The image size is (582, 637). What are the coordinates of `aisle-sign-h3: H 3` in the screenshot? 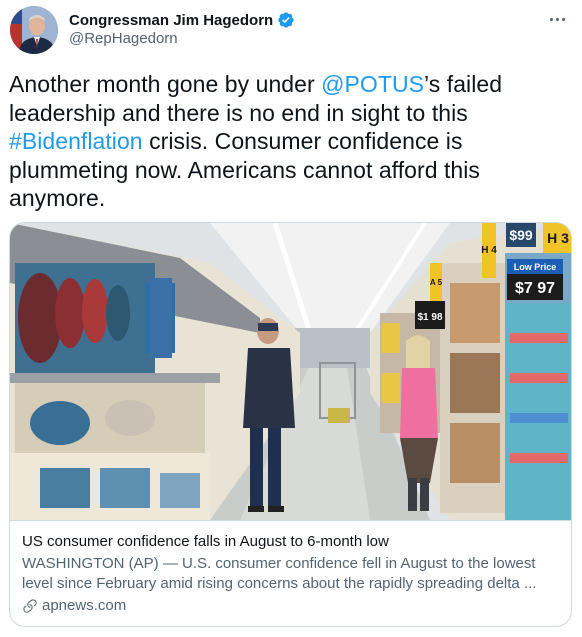 It's located at (558, 238).